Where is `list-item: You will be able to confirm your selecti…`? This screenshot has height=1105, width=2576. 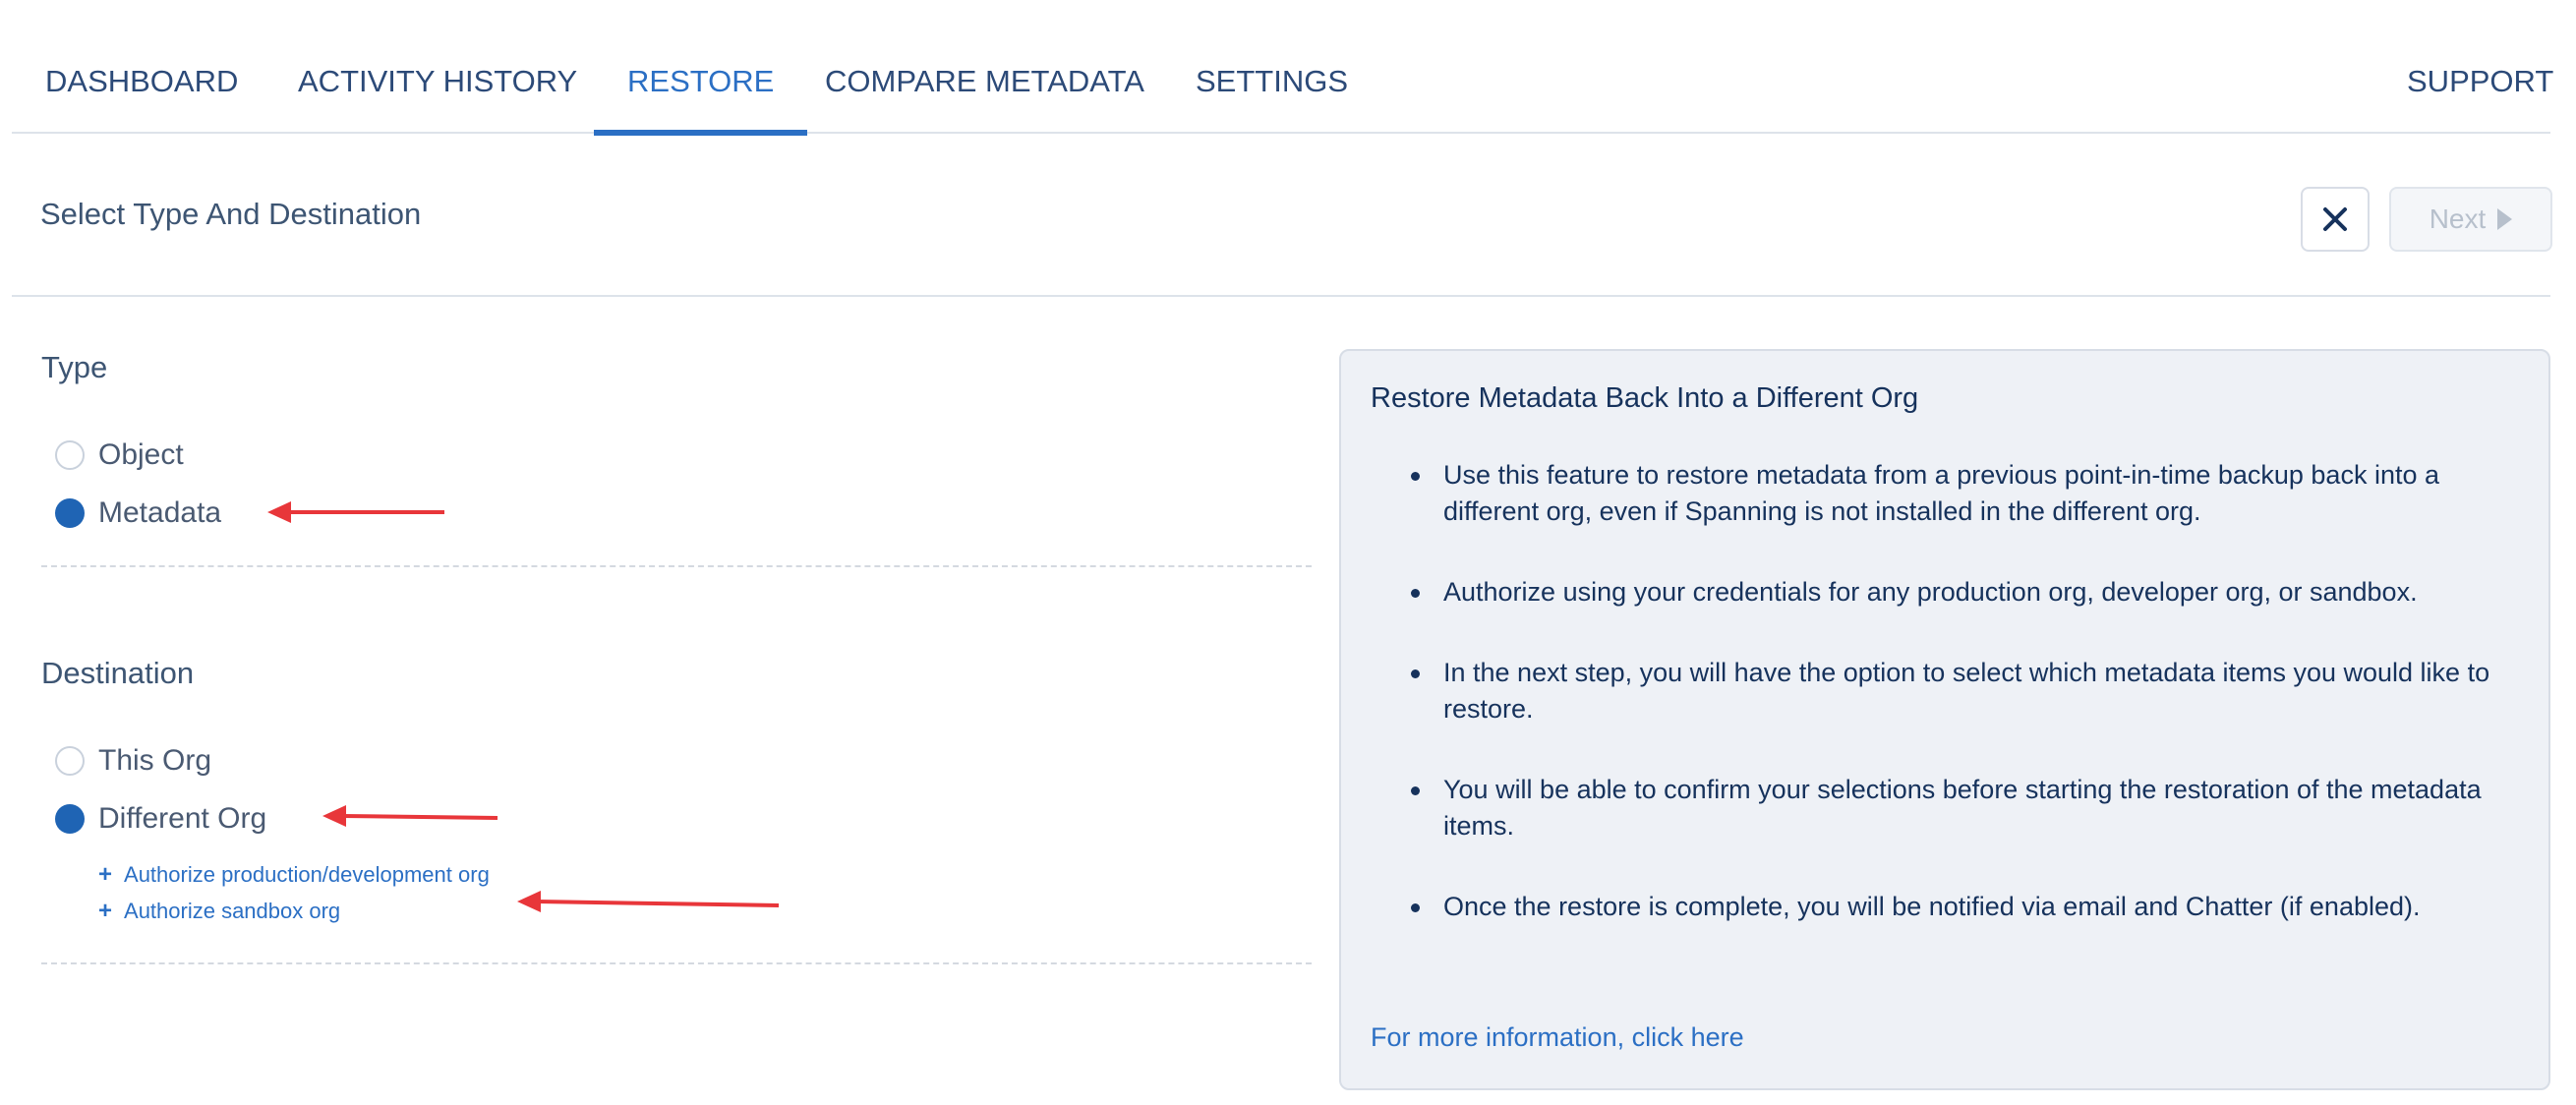
list-item: You will be able to confirm your selecti… is located at coordinates (1941, 808).